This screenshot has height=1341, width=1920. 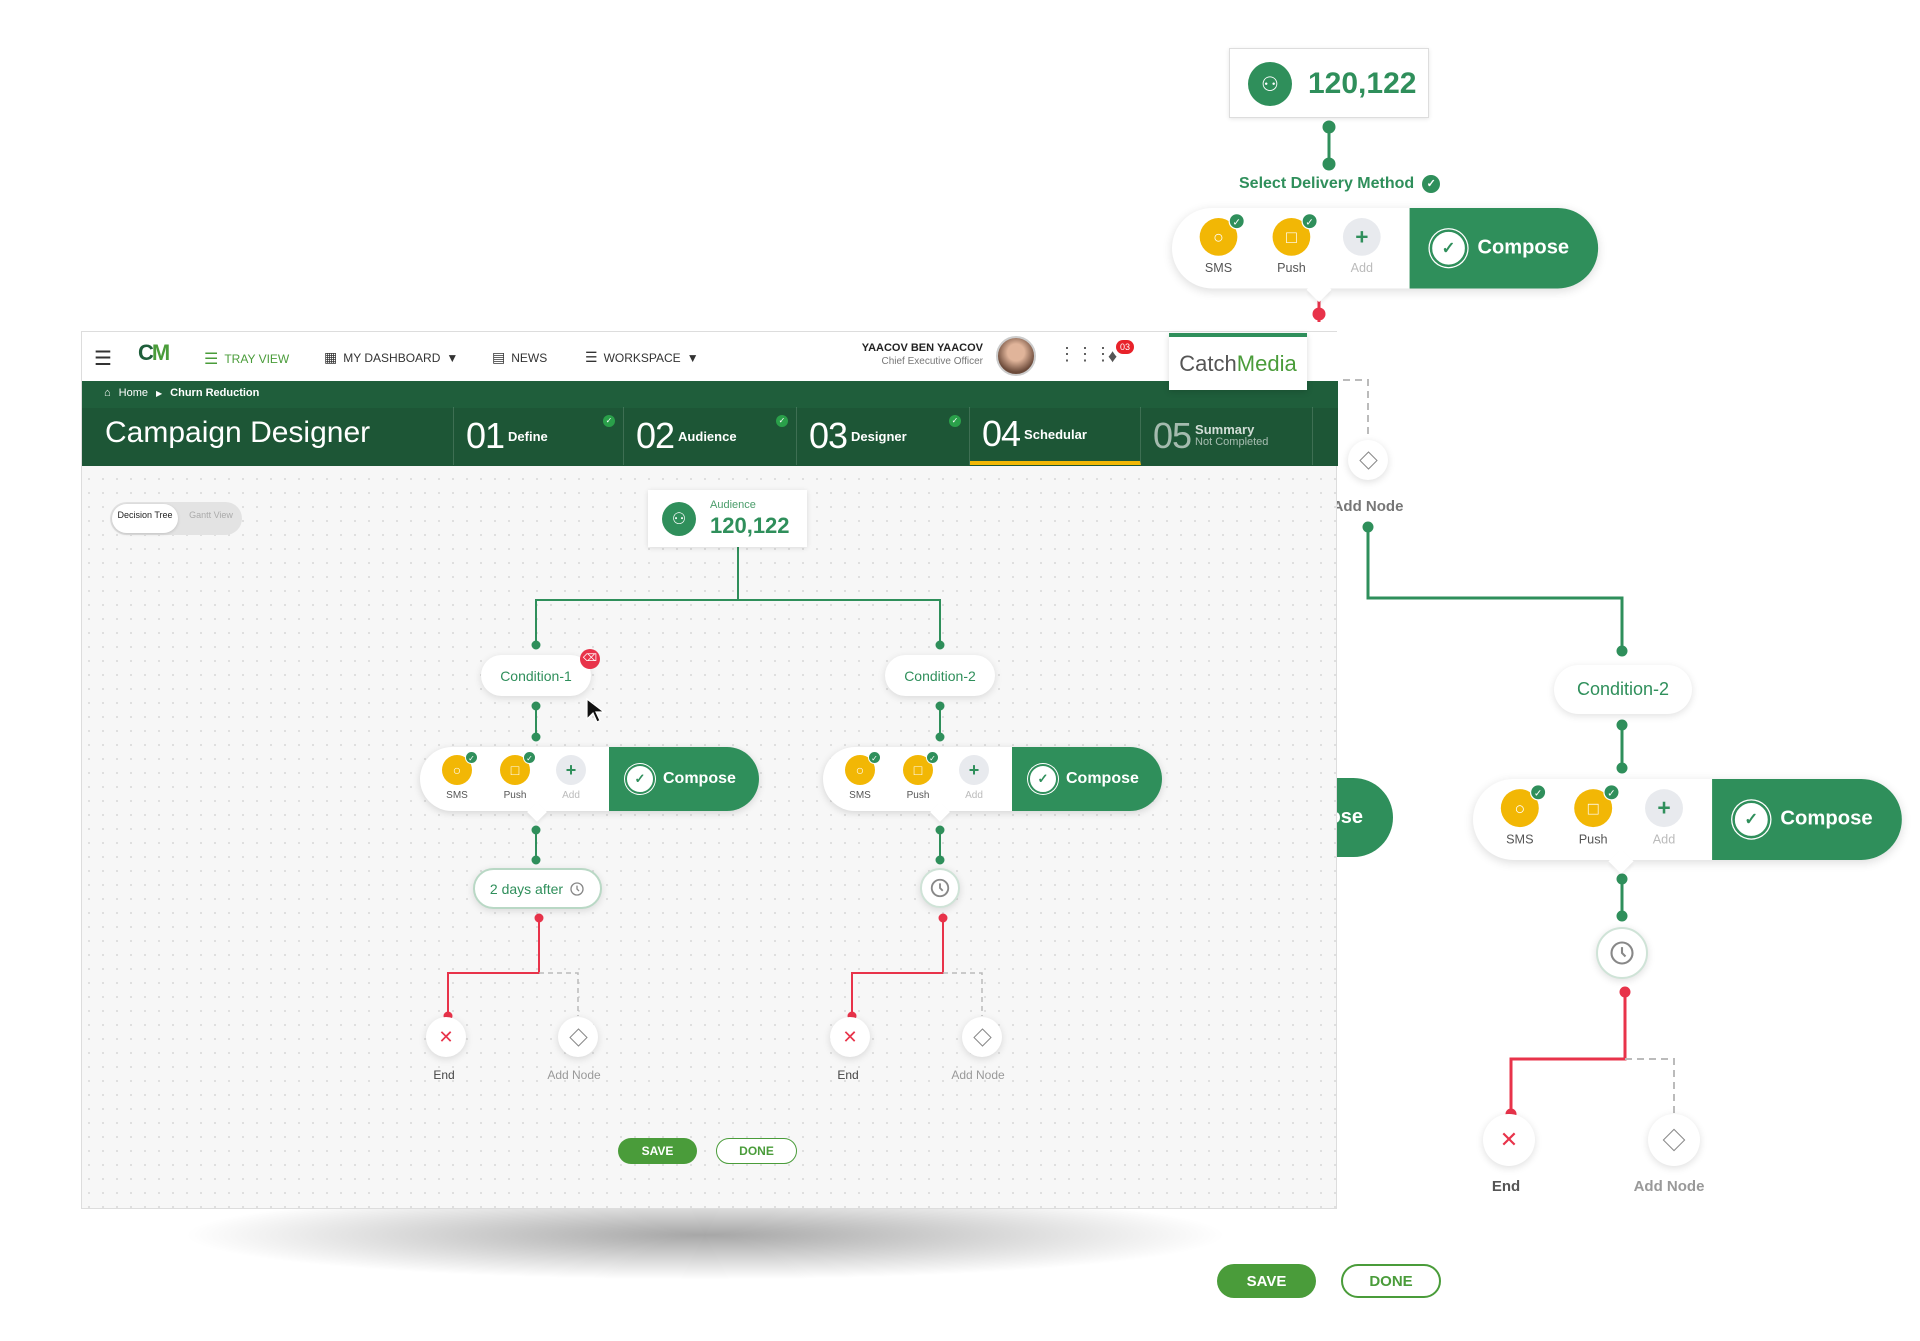 What do you see at coordinates (246, 359) in the screenshot?
I see `nav-tray-view: ☰ TRAY VIEW` at bounding box center [246, 359].